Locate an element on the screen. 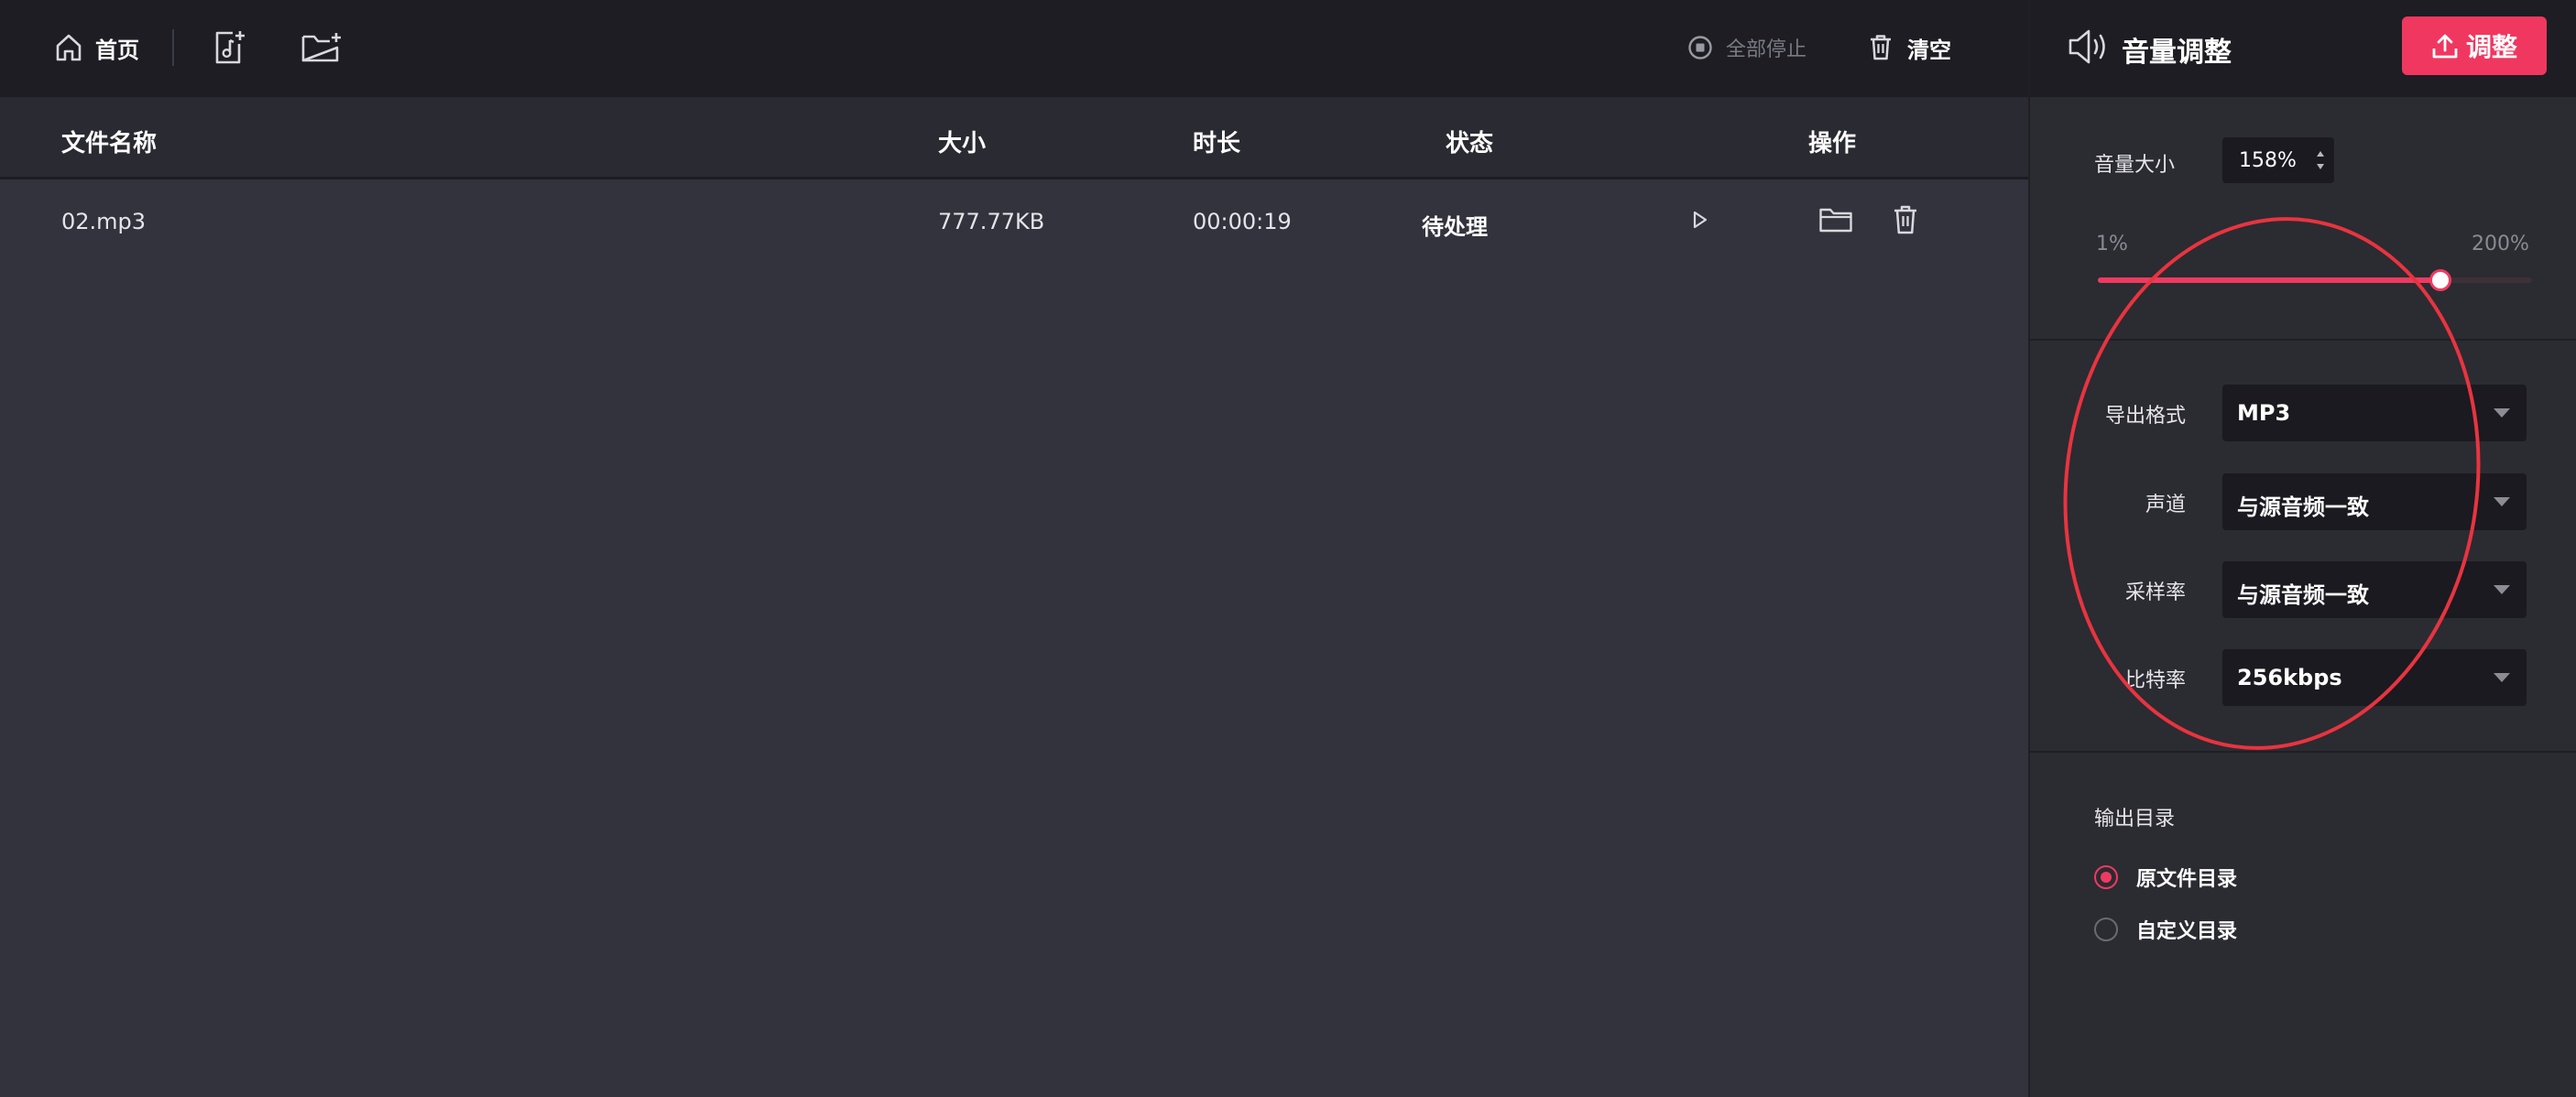 Image resolution: width=2576 pixels, height=1097 pixels. column-header-name: 文件名称 is located at coordinates (109, 141).